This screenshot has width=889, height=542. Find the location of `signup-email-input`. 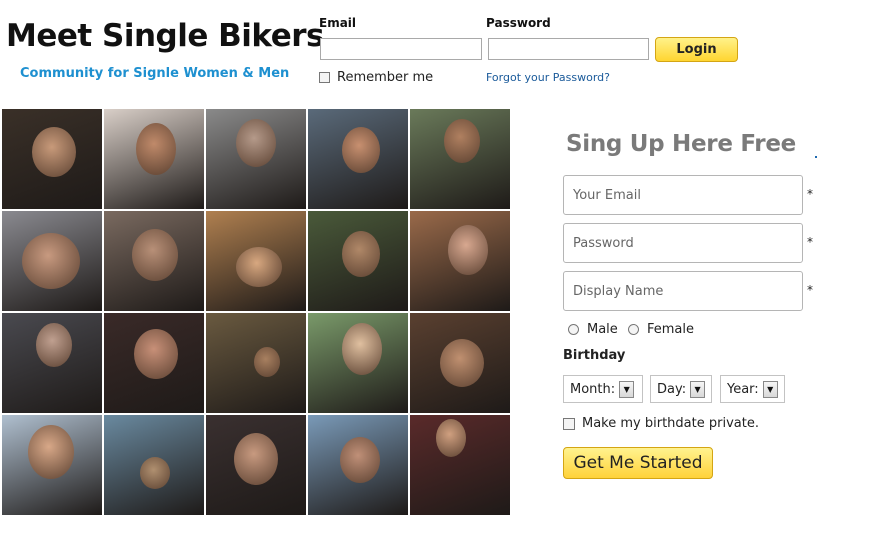

signup-email-input is located at coordinates (686, 195).